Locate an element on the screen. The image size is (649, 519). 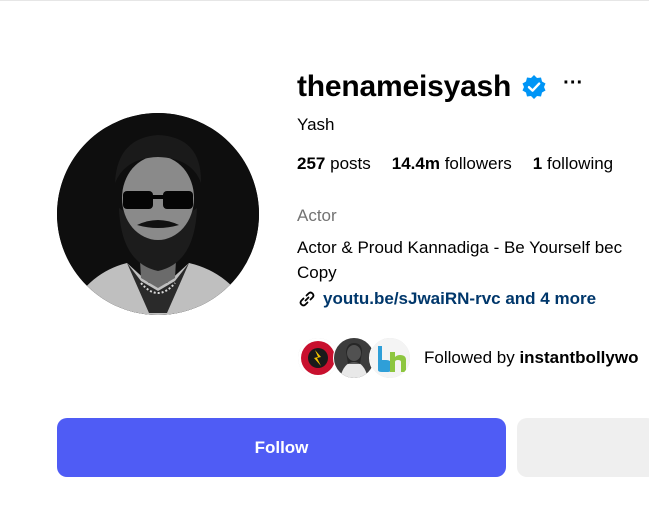
profile-photo is located at coordinates (158, 214).